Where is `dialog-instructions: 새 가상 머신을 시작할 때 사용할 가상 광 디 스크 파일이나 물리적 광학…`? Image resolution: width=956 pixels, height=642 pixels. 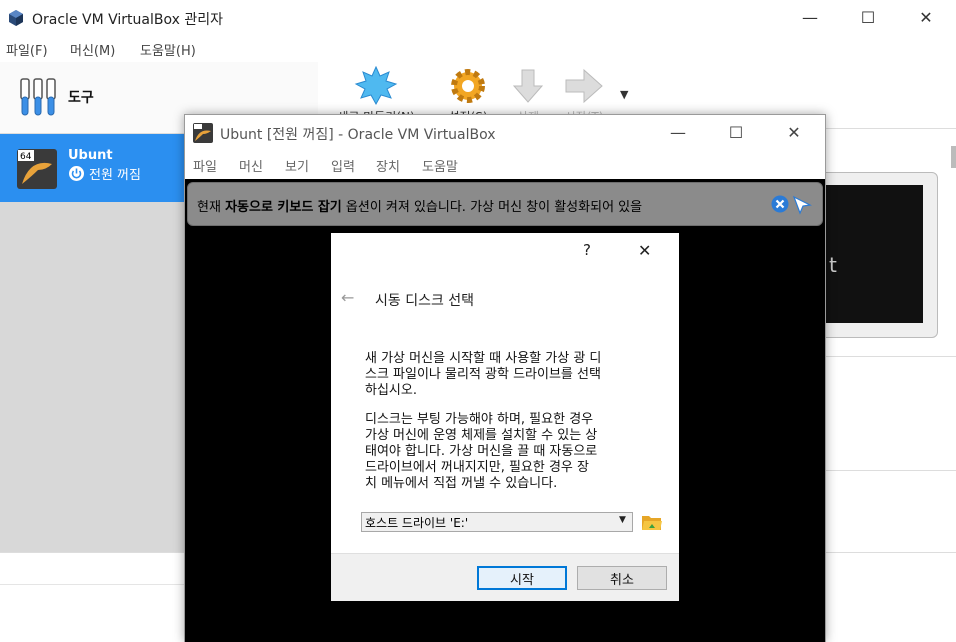
dialog-instructions: 새 가상 머신을 시작할 때 사용할 가상 광 디 스크 파일이나 물리적 광학… is located at coordinates (483, 374).